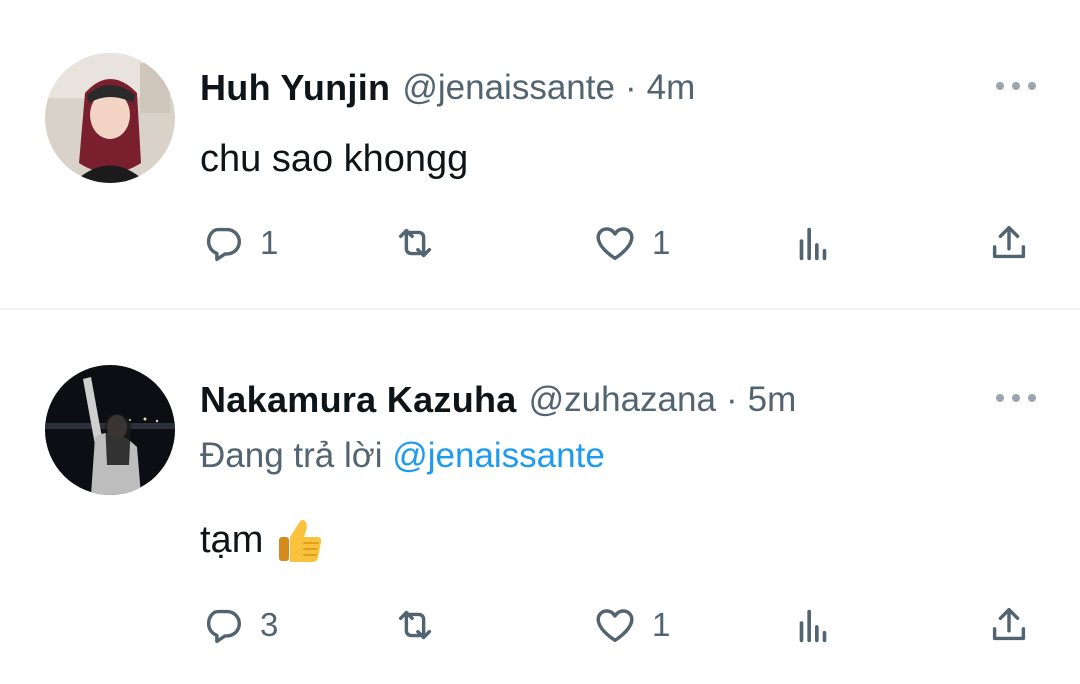 Image resolution: width=1080 pixels, height=684 pixels. I want to click on timestamp: 4m, so click(671, 88).